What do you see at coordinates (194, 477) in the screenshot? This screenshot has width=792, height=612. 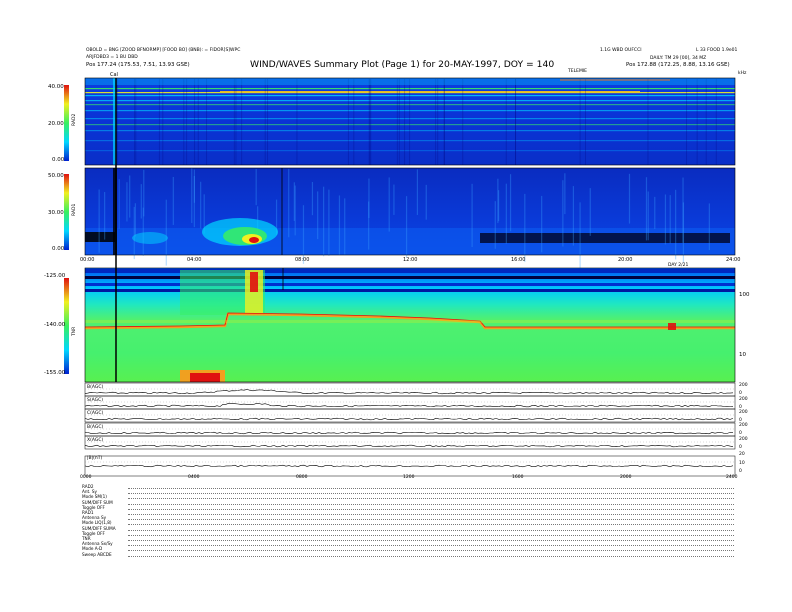 I see `trace-xtick-1: 0400` at bounding box center [194, 477].